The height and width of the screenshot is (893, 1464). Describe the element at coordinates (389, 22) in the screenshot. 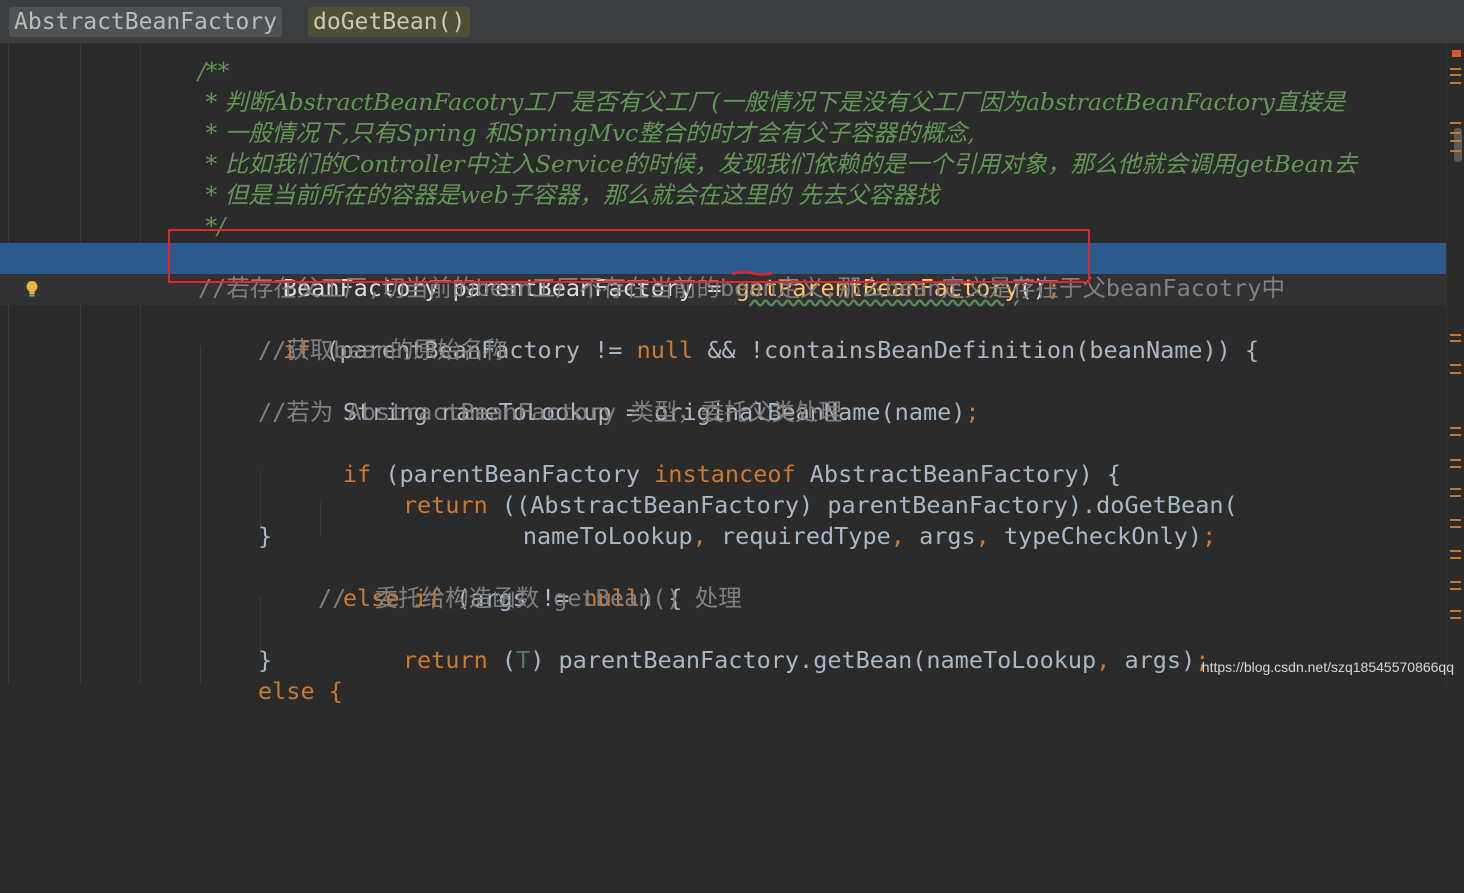

I see `breadcrumb-method: doGetBean()` at that location.